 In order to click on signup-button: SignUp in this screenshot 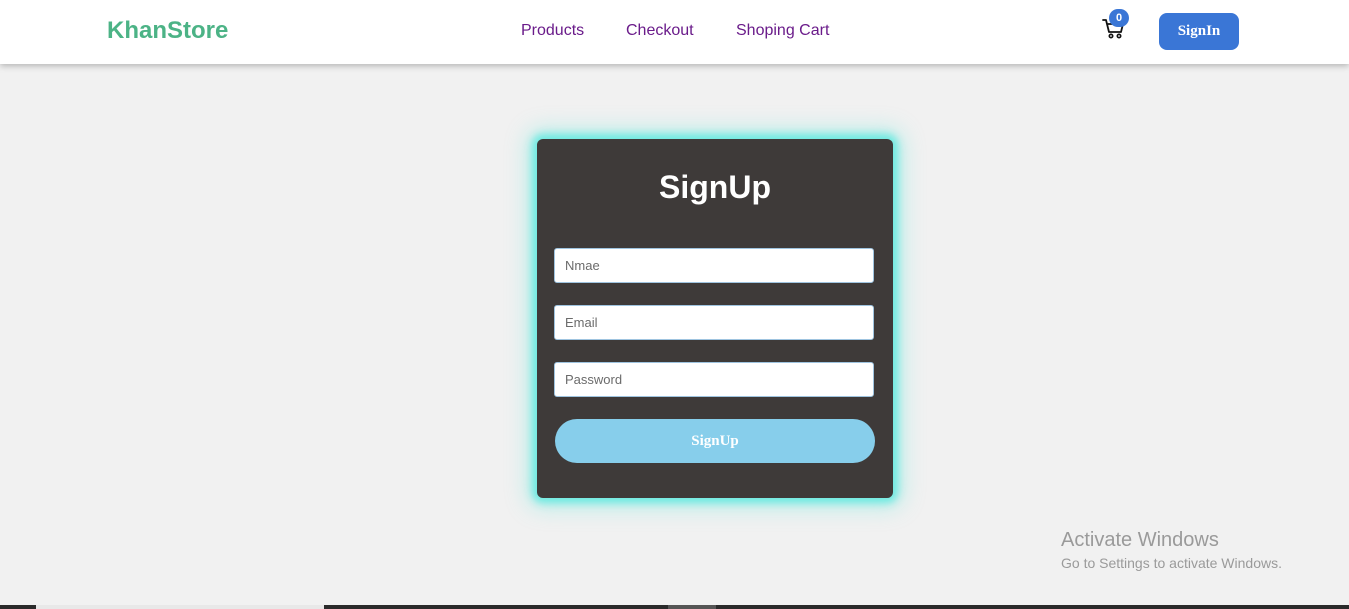, I will do `click(715, 441)`.